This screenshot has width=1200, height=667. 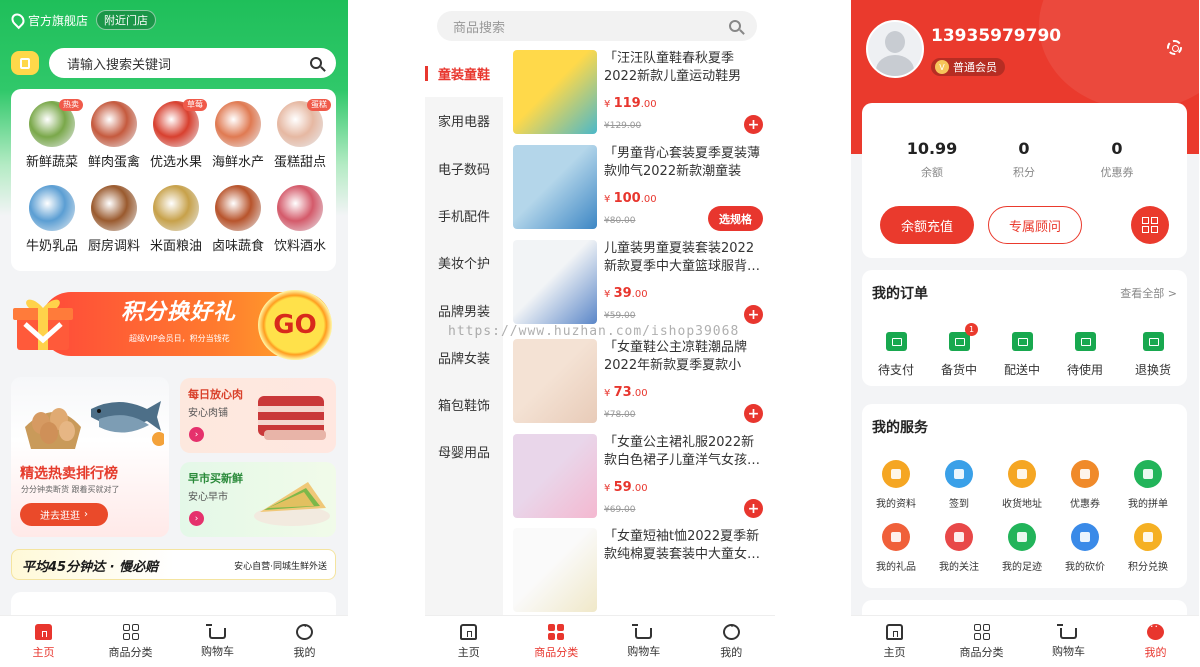 I want to click on category-image: 蛋糕, so click(x=304, y=123).